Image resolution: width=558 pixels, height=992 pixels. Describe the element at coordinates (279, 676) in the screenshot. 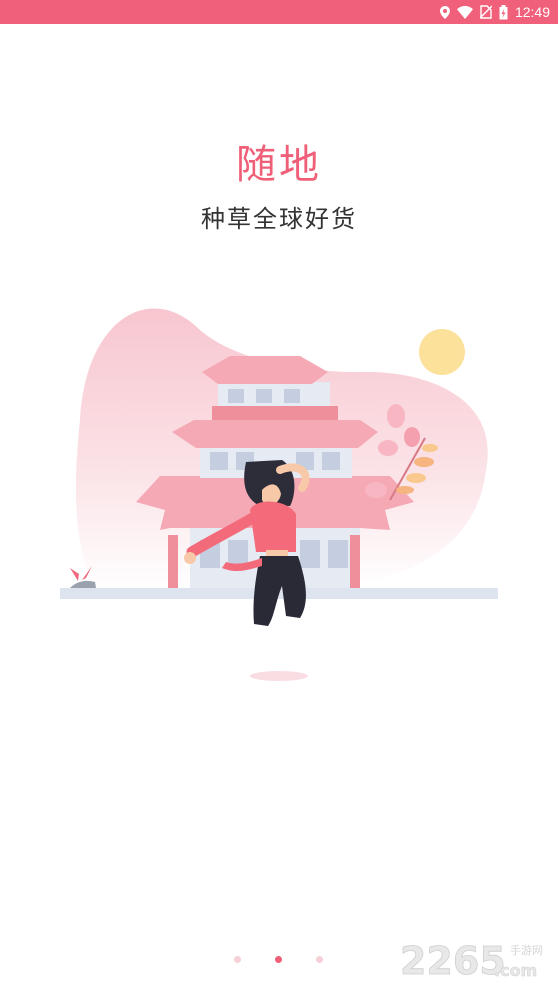

I see `jump-shadow` at that location.